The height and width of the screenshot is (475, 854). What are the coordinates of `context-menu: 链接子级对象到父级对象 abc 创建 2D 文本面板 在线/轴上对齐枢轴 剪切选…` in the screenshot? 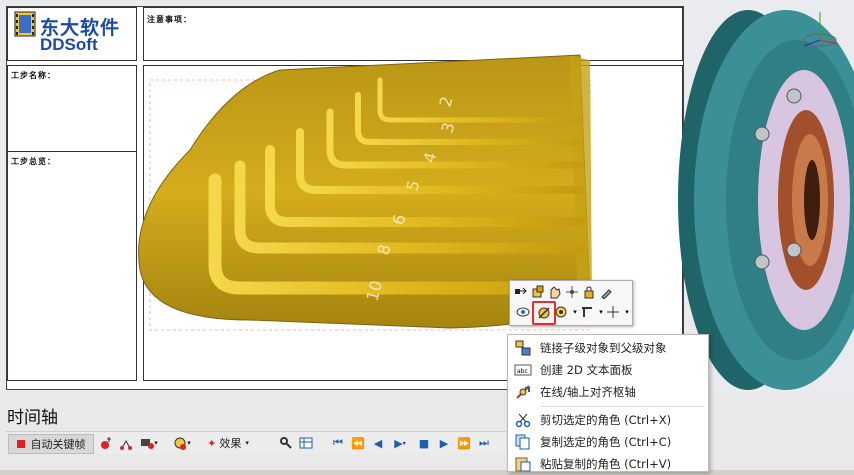 It's located at (608, 403).